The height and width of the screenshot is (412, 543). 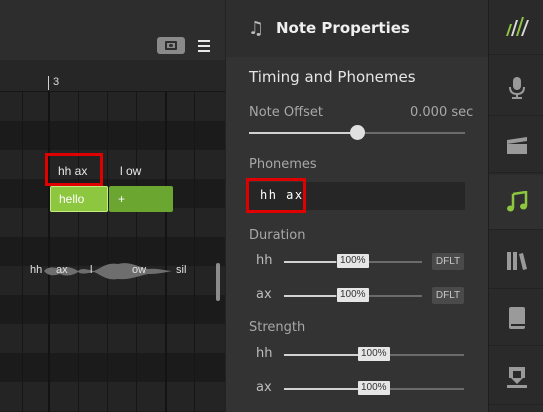 I want to click on strength-phoneme-label: ax, so click(x=264, y=387).